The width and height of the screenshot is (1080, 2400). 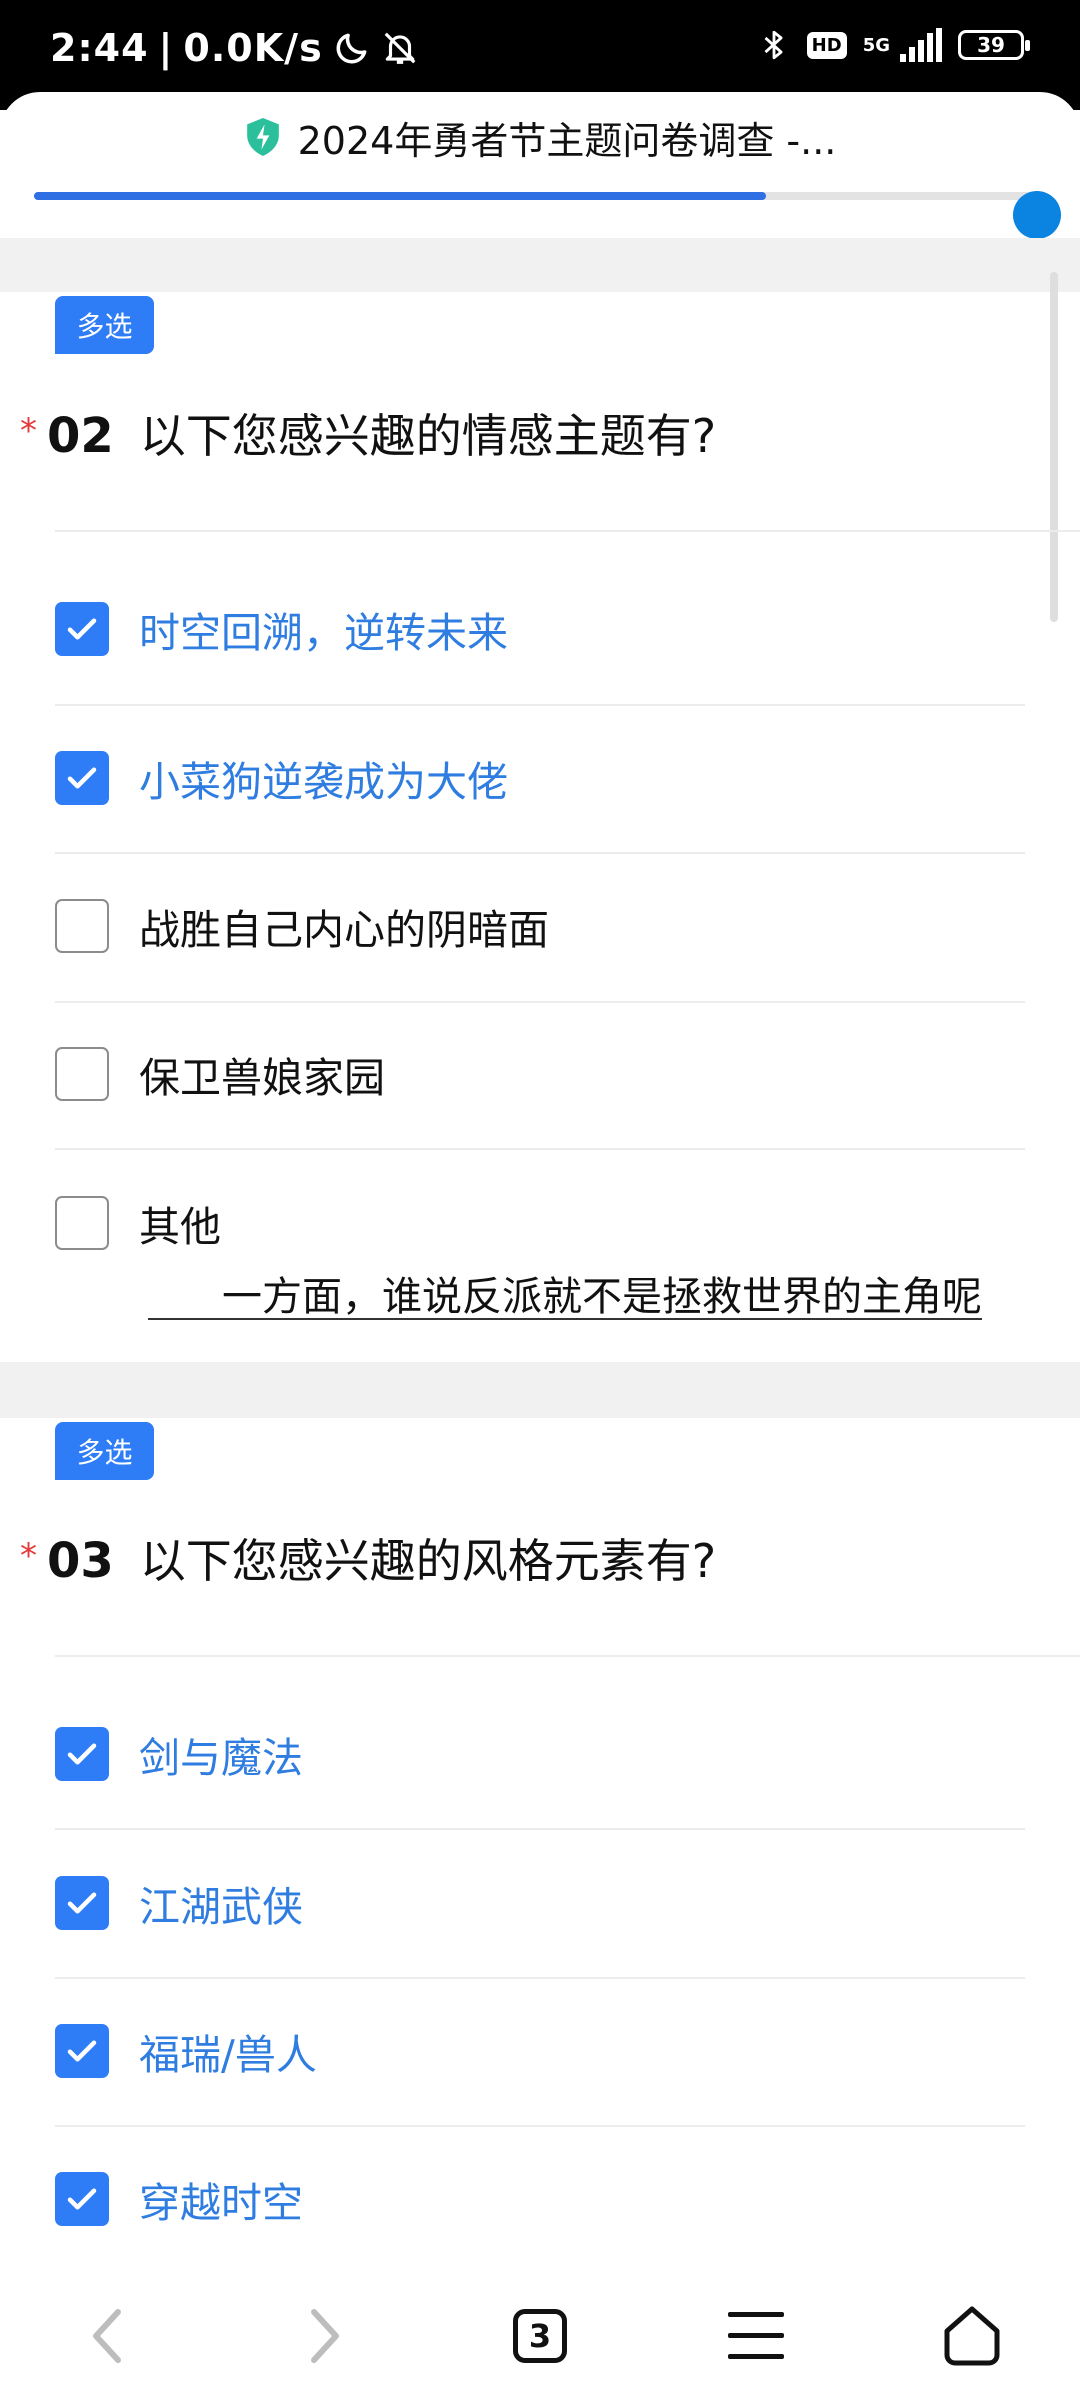 I want to click on option-label: 时空回溯，逆转未来, so click(x=323, y=633).